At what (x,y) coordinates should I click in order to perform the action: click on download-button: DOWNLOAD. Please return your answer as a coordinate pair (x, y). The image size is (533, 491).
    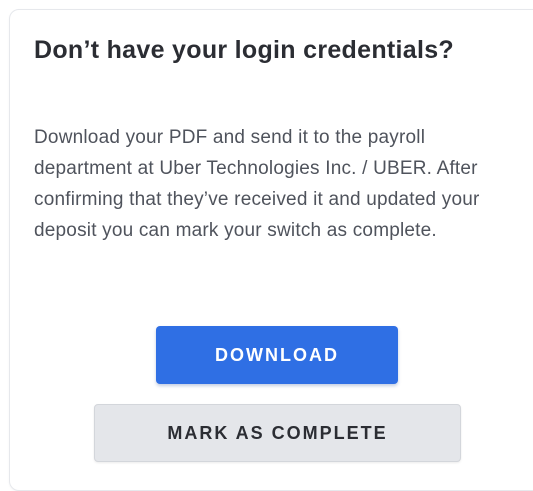
    Looking at the image, I should click on (277, 355).